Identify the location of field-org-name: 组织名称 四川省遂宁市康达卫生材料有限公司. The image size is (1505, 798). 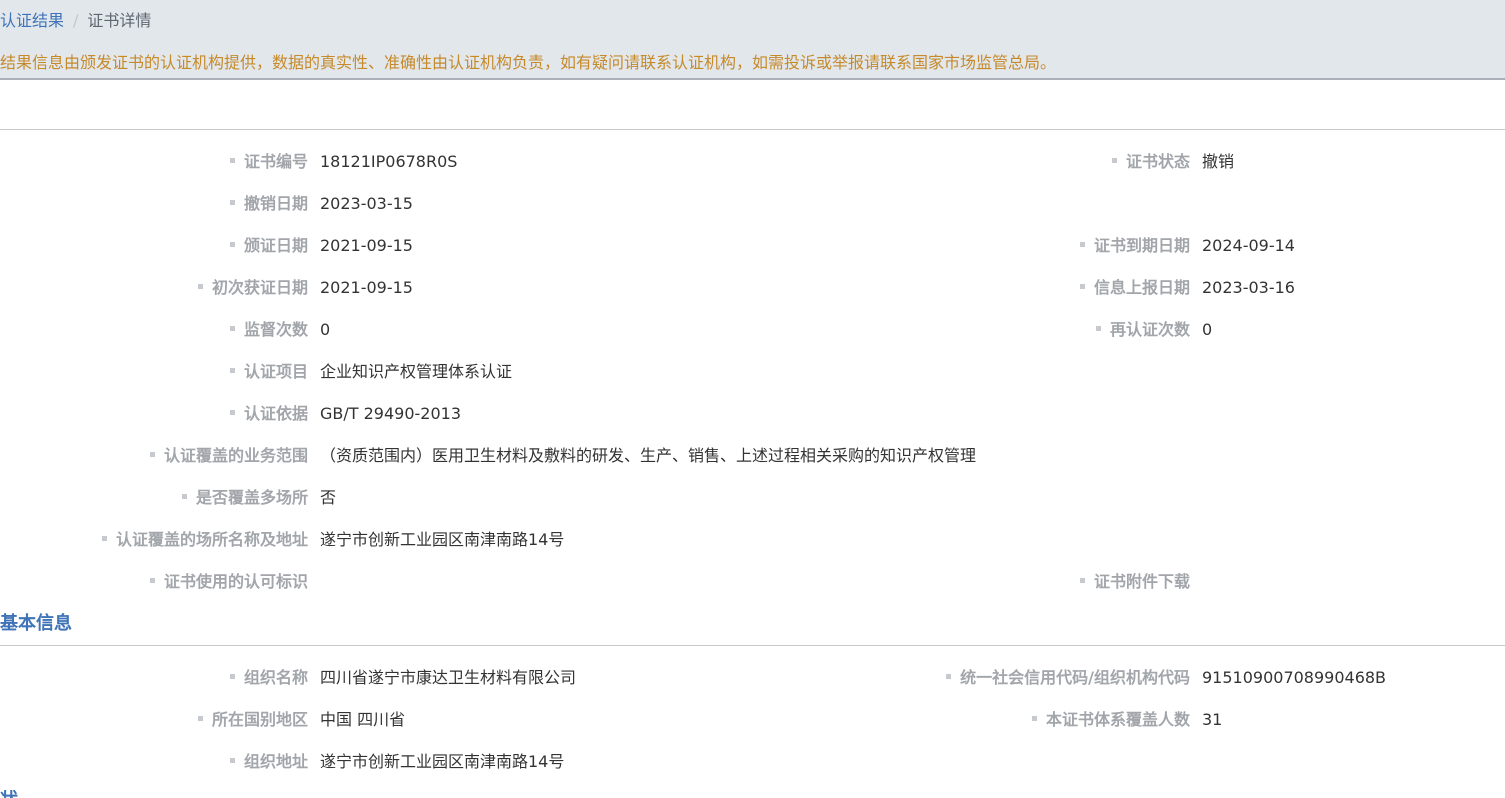
(380, 678).